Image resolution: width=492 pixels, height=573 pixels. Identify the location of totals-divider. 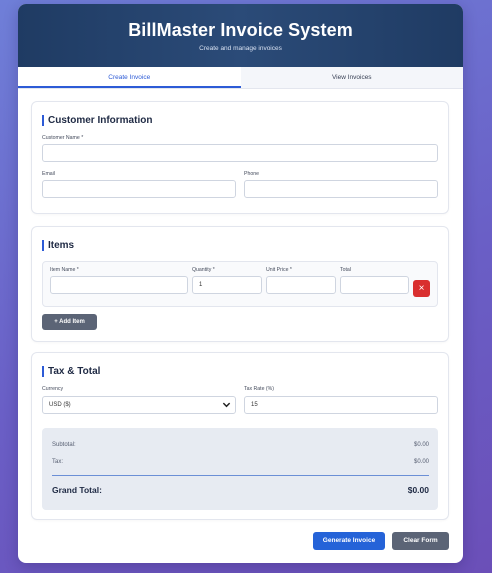
(240, 475).